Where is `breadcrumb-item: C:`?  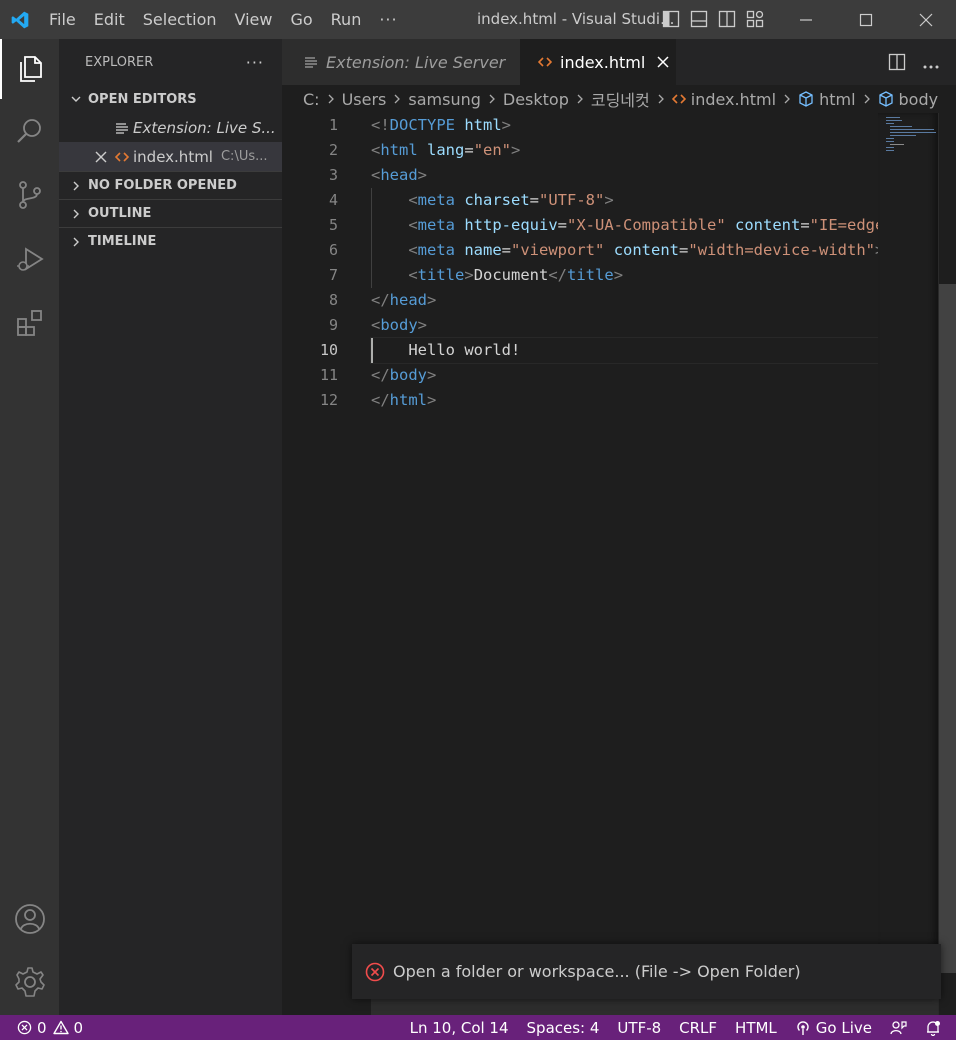
breadcrumb-item: C: is located at coordinates (311, 99).